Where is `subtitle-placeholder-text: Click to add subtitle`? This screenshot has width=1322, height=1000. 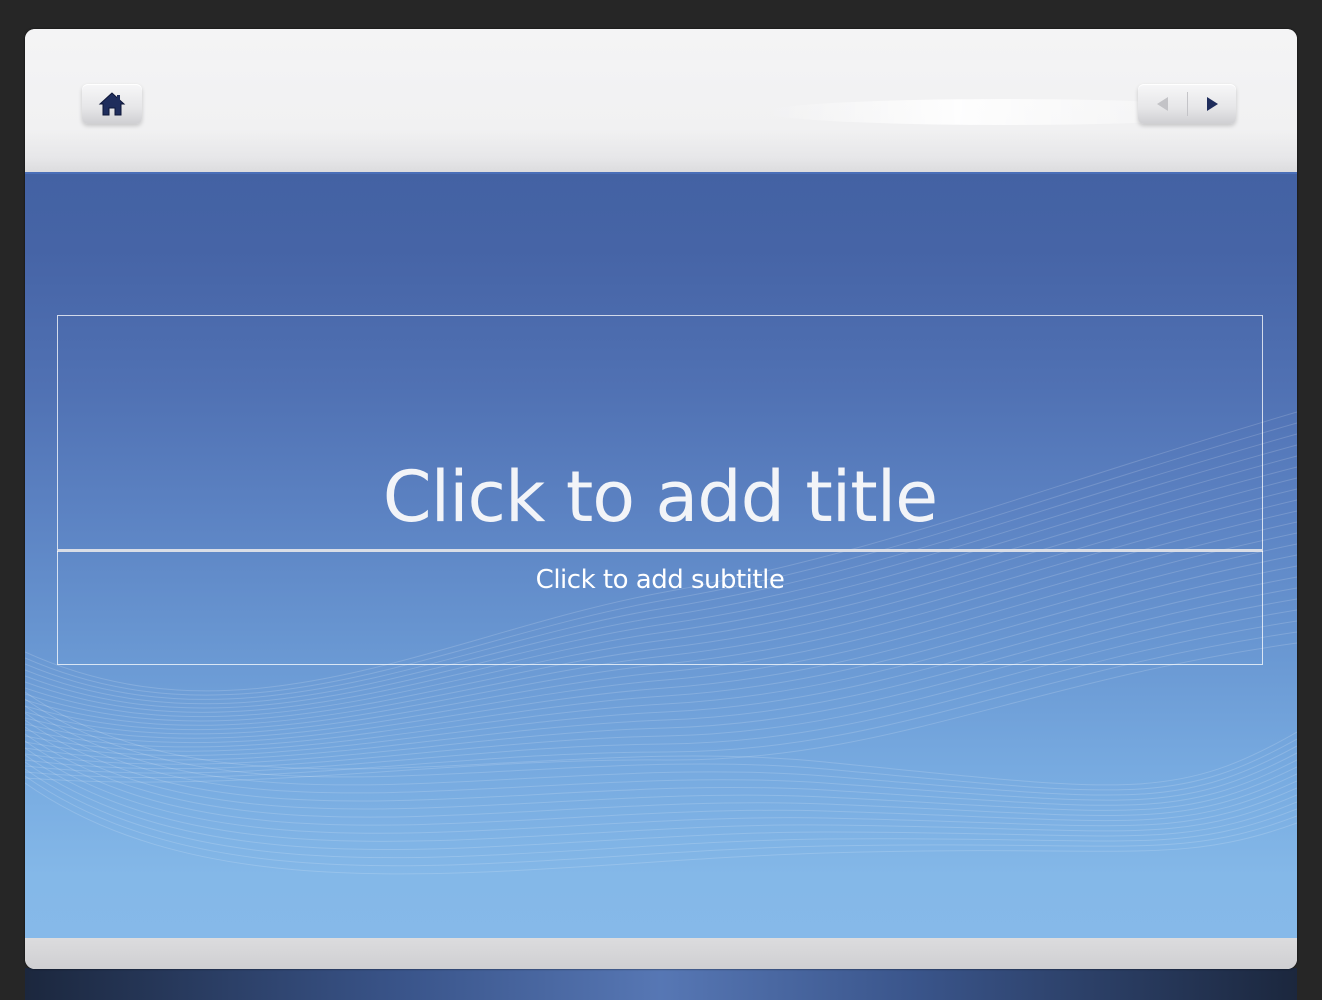
subtitle-placeholder-text: Click to add subtitle is located at coordinates (660, 580).